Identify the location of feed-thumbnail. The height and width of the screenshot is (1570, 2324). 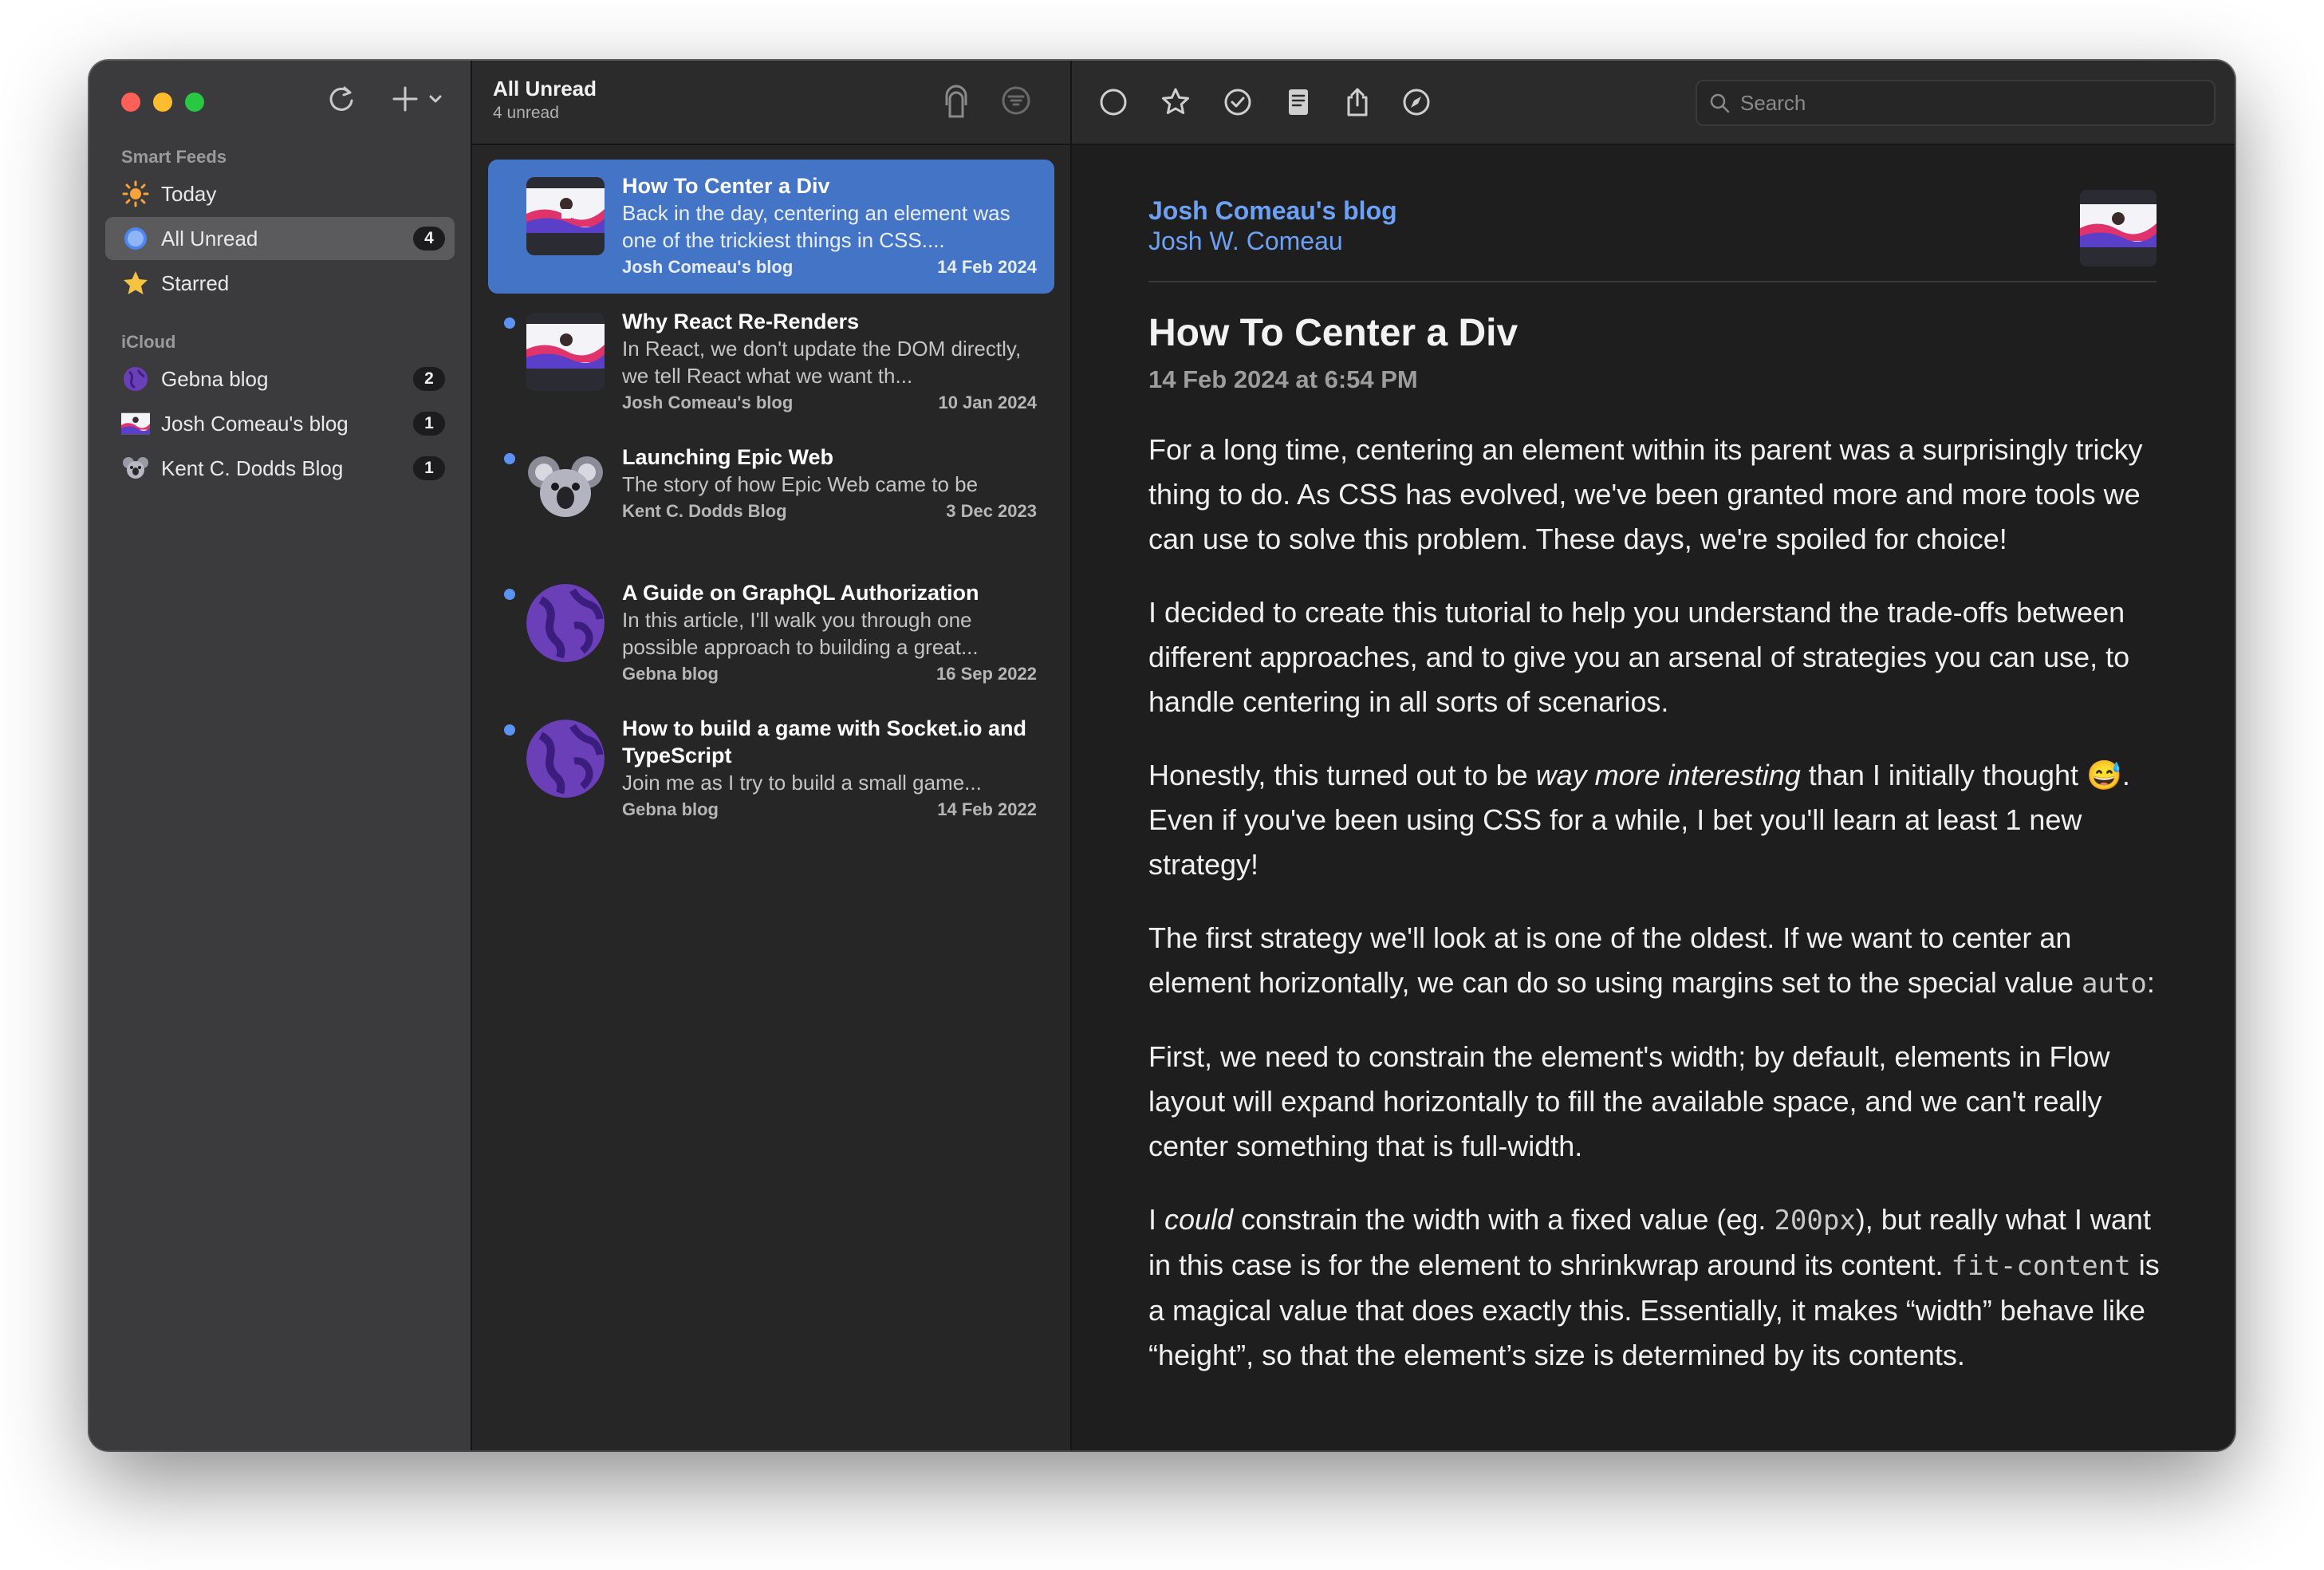
(2118, 228).